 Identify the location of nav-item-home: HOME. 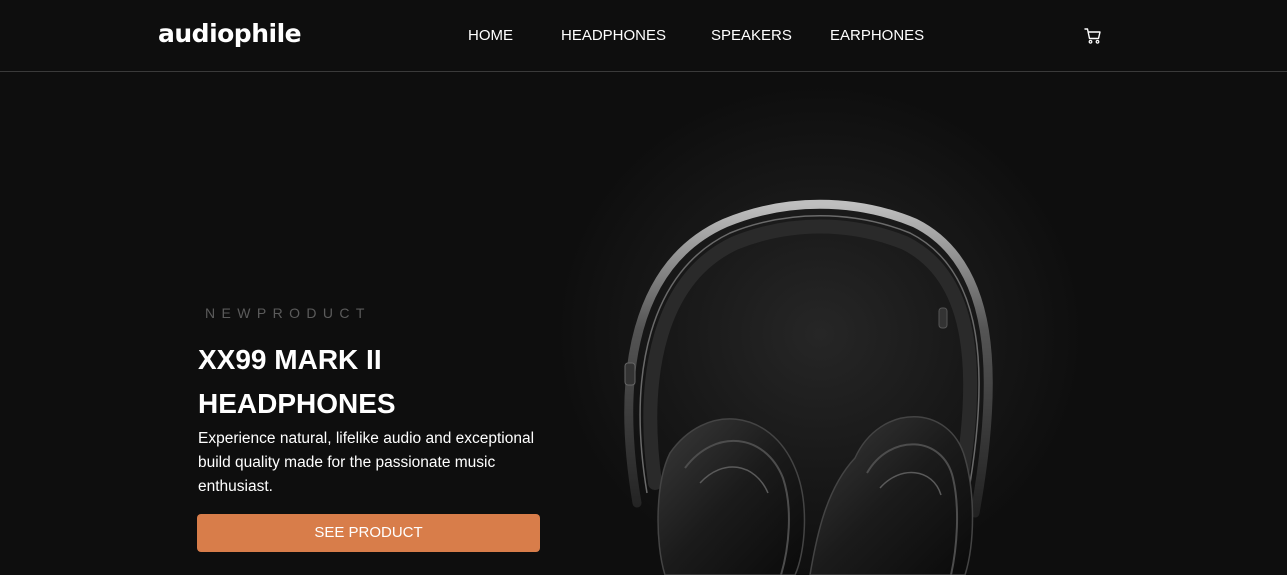
(490, 36).